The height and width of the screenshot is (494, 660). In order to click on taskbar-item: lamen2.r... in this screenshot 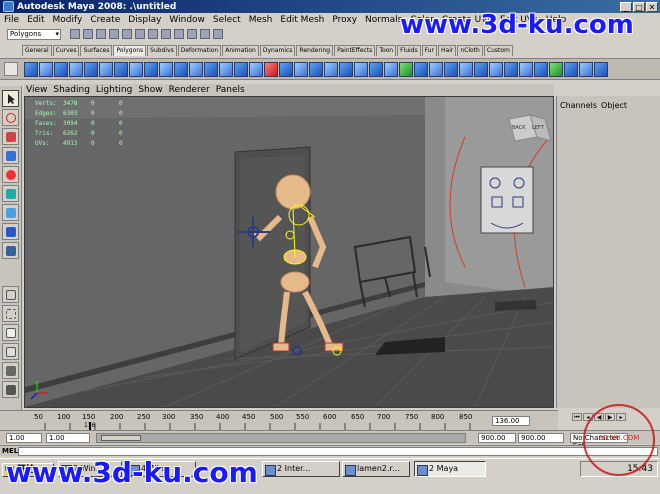, I will do `click(376, 469)`.